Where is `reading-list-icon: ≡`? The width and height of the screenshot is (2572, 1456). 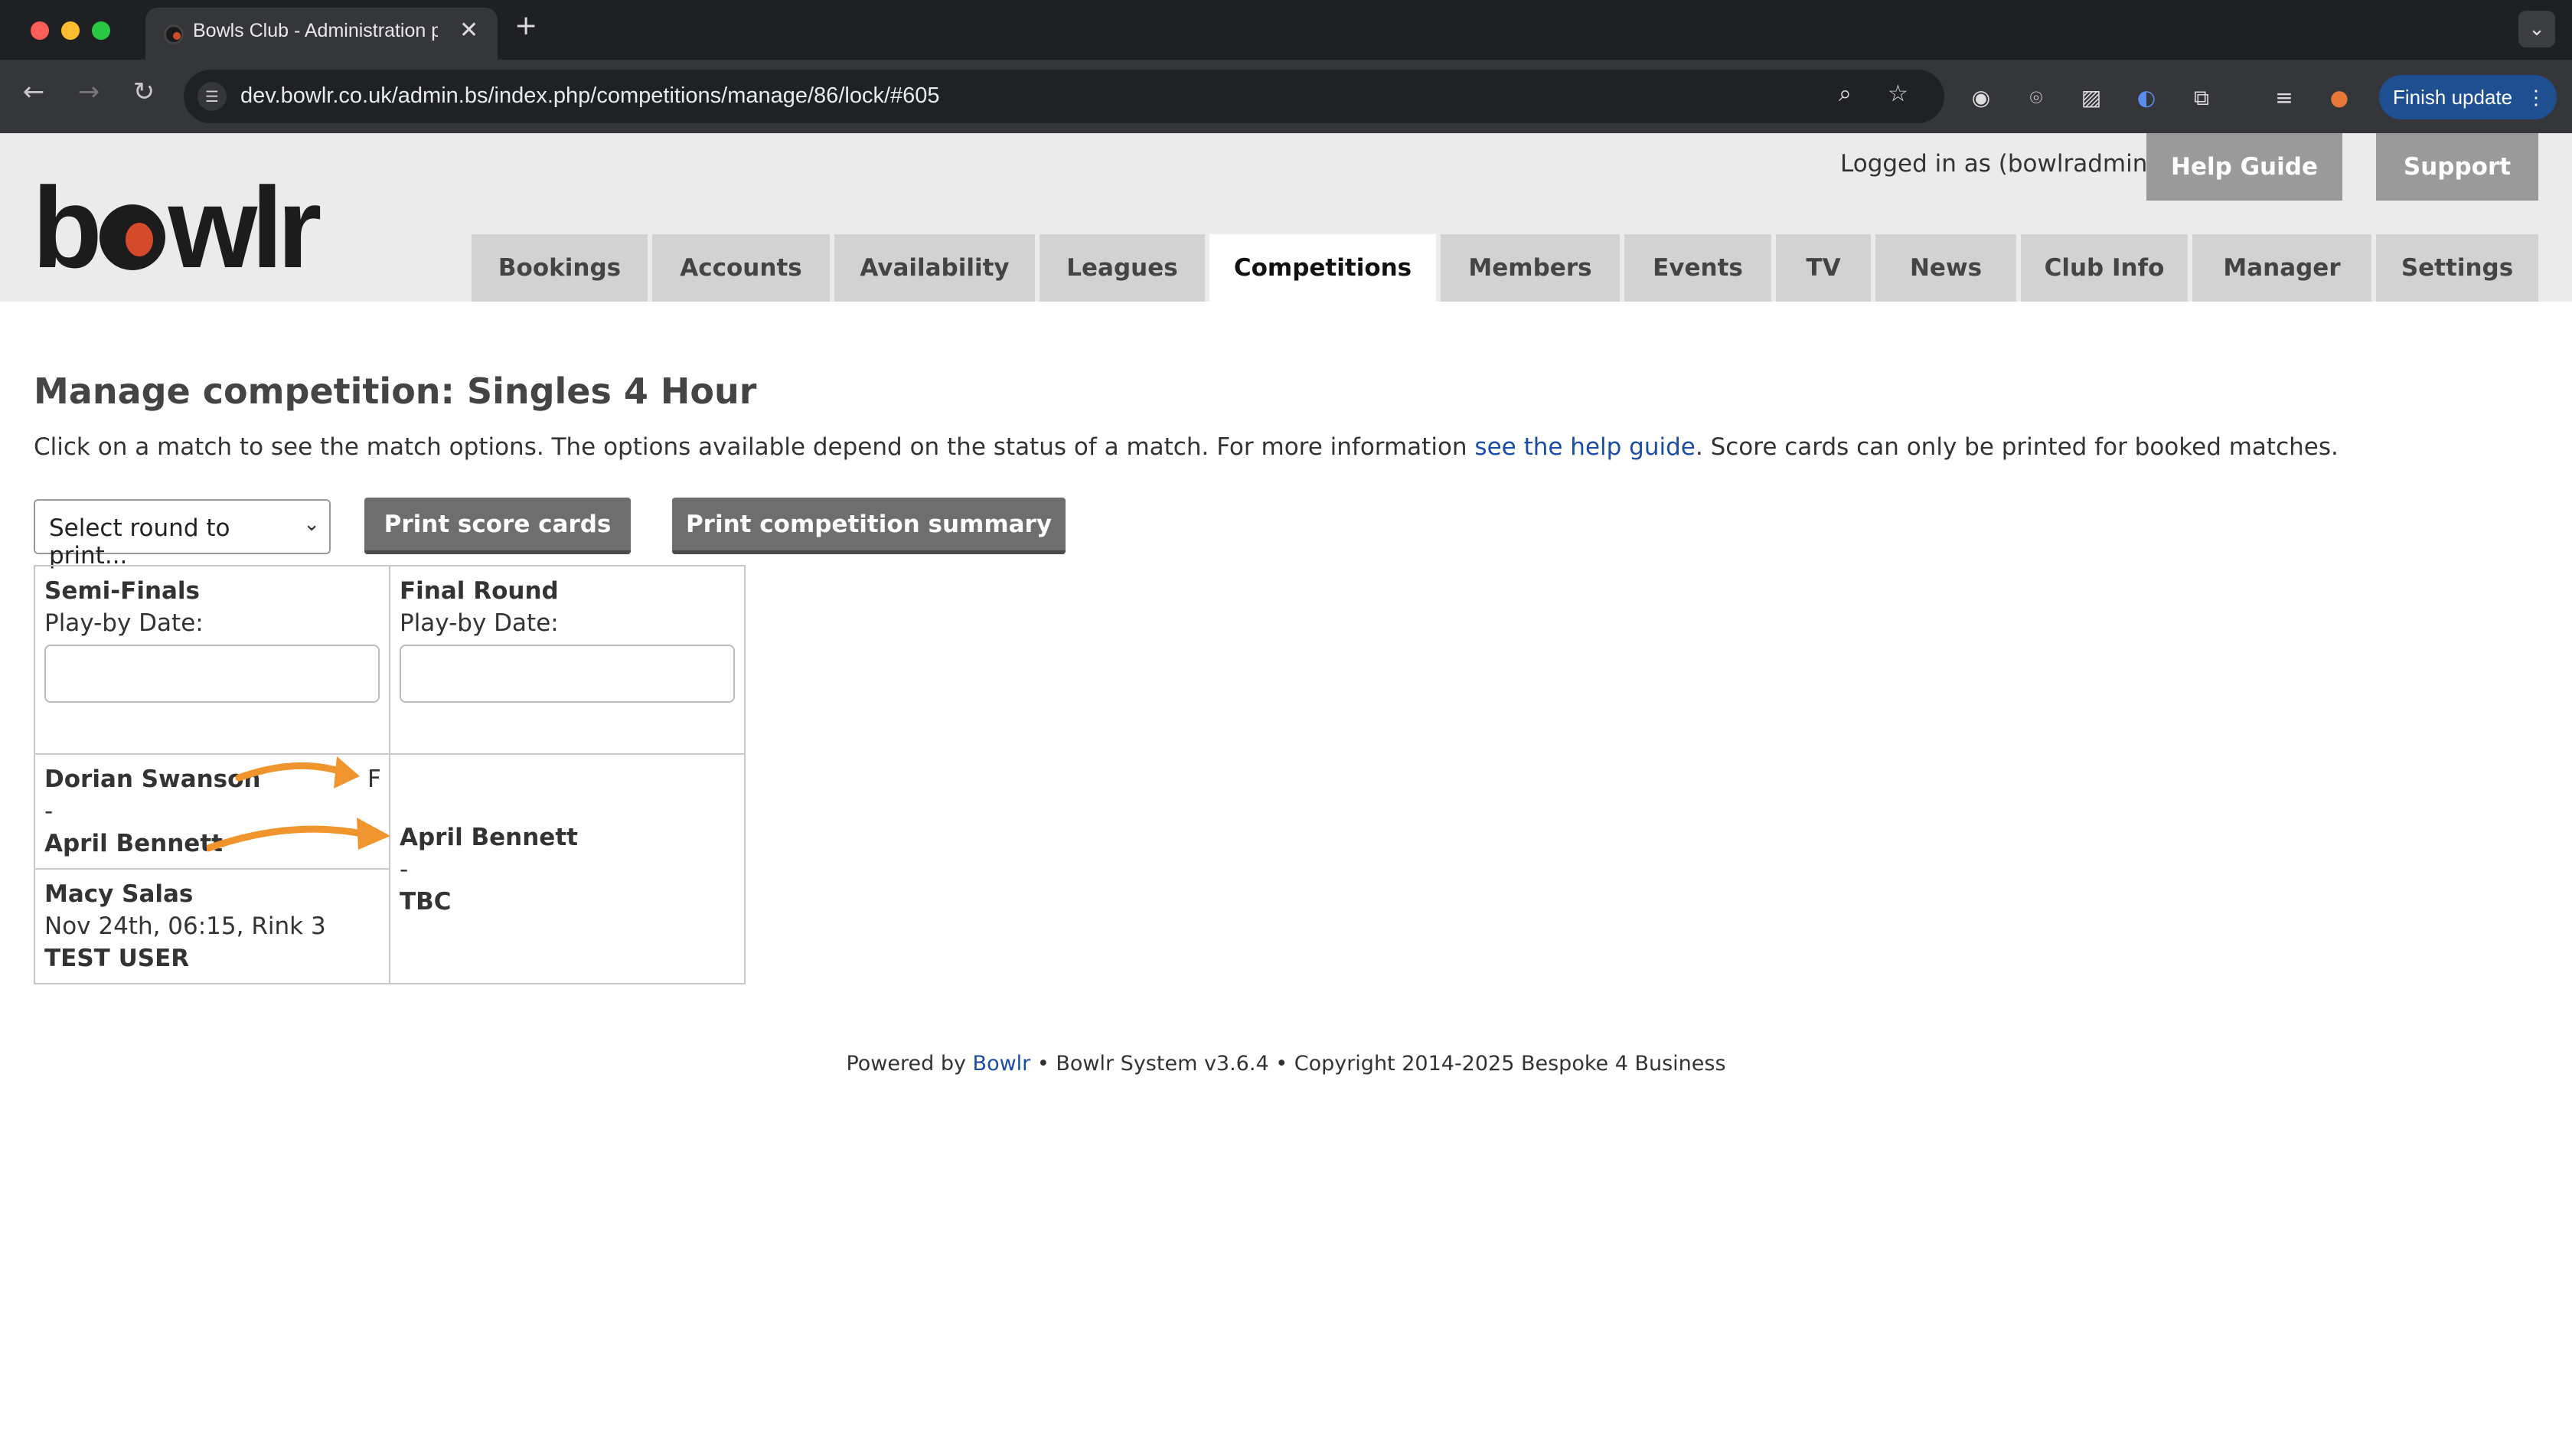 reading-list-icon: ≡ is located at coordinates (2284, 98).